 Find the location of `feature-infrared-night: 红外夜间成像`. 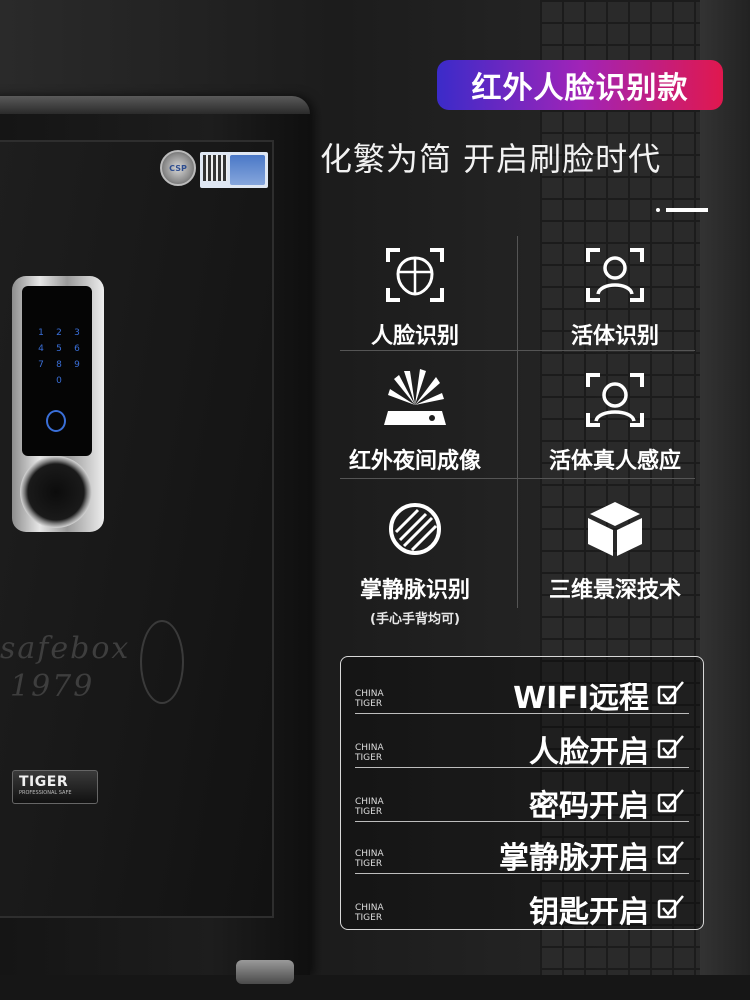

feature-infrared-night: 红外夜间成像 is located at coordinates (415, 420).